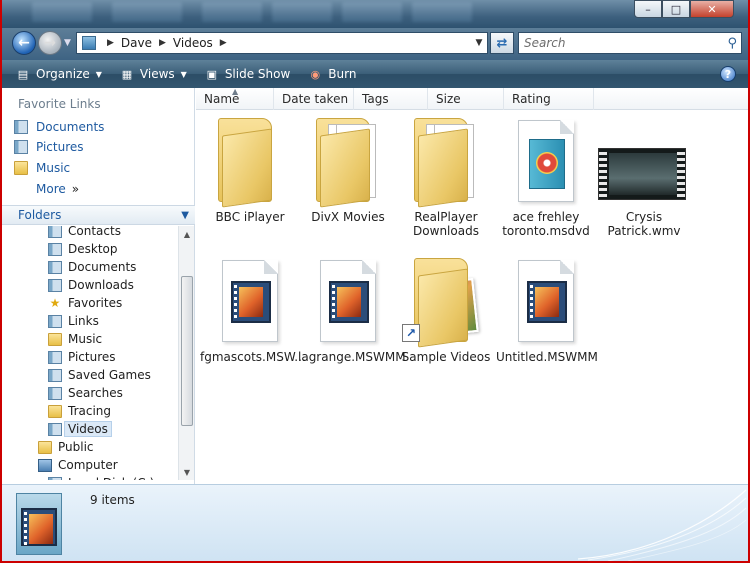 This screenshot has height=563, width=750. Describe the element at coordinates (644, 224) in the screenshot. I see `file-name: Crysis Patrick.wmv` at that location.